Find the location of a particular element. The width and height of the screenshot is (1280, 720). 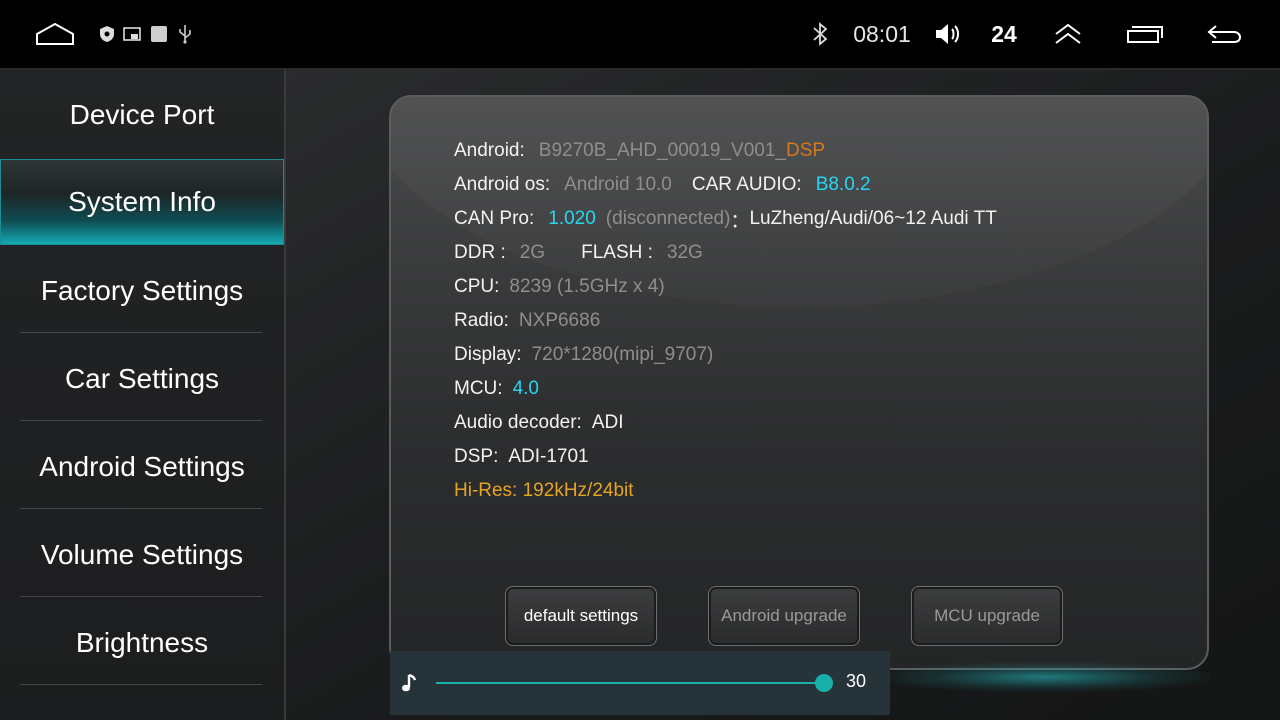

volume-slider-fill is located at coordinates (630, 683).